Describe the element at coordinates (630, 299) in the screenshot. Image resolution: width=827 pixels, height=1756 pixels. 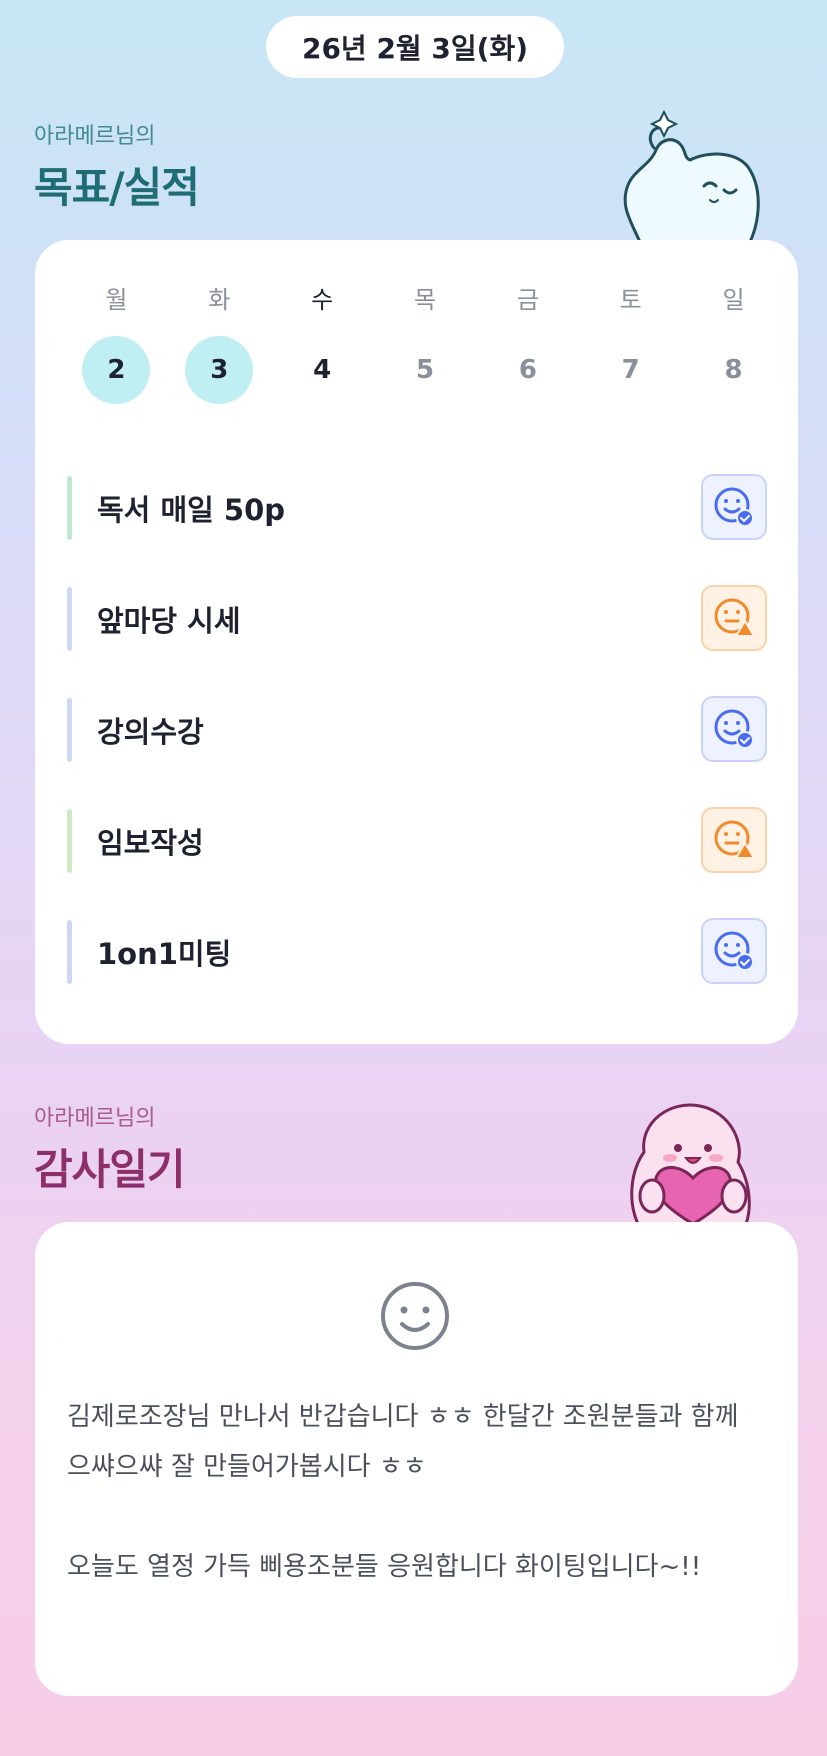
I see `weekday-label: 토` at that location.